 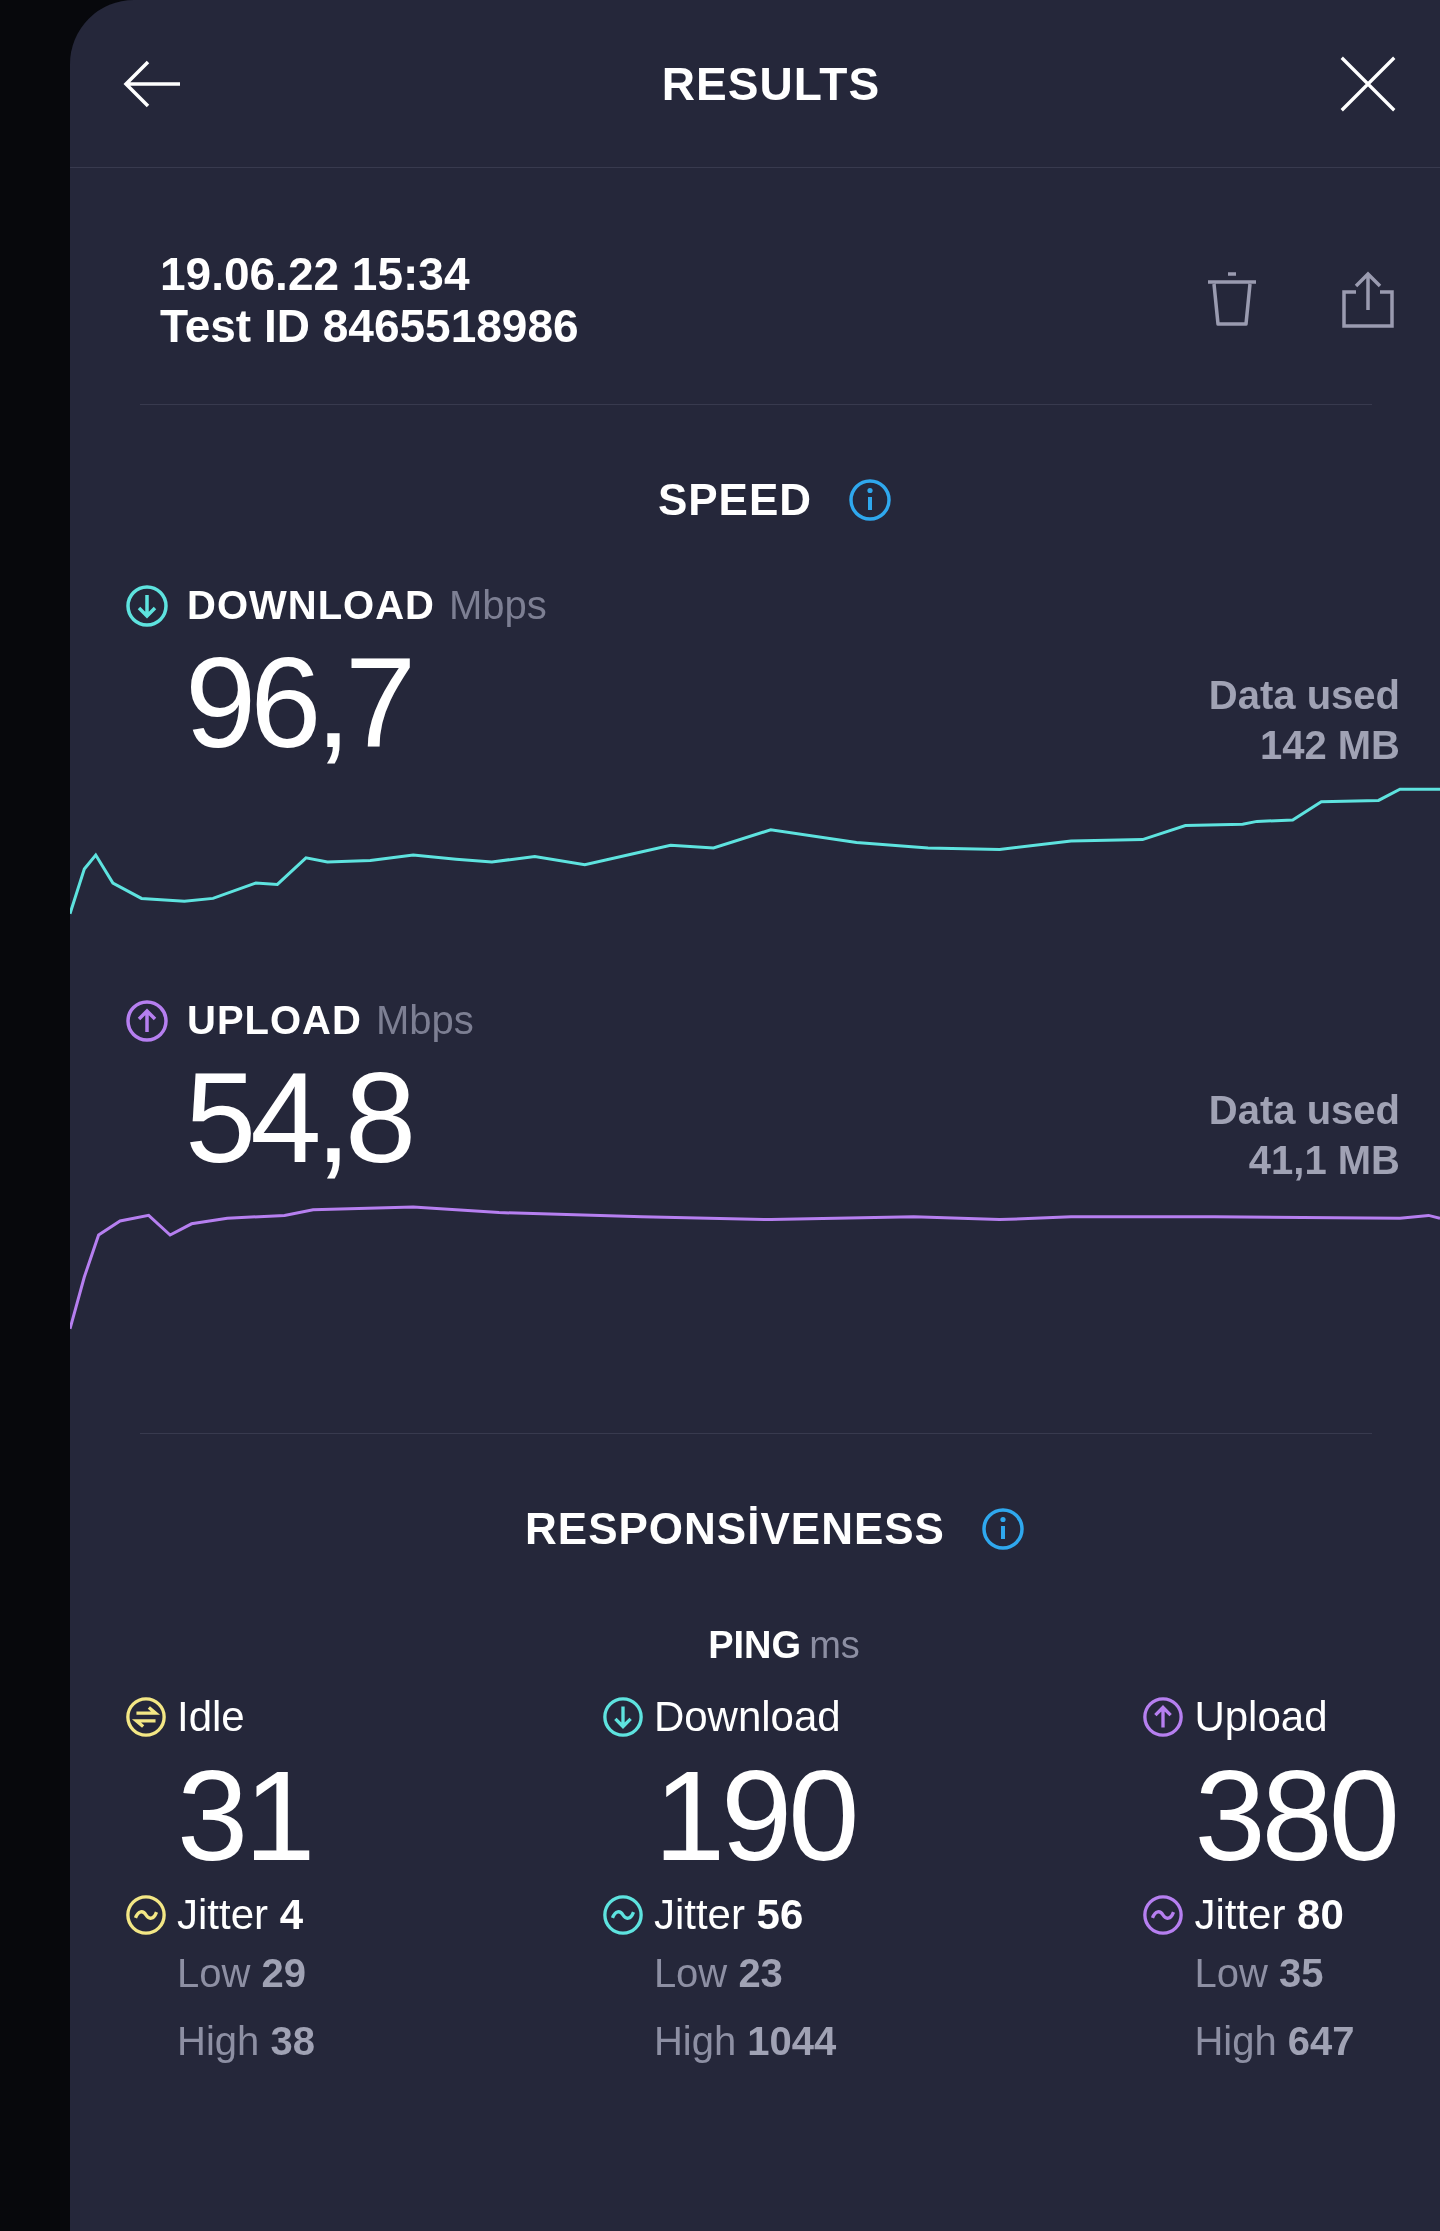 I want to click on low-text: Low 35, so click(x=1259, y=1973).